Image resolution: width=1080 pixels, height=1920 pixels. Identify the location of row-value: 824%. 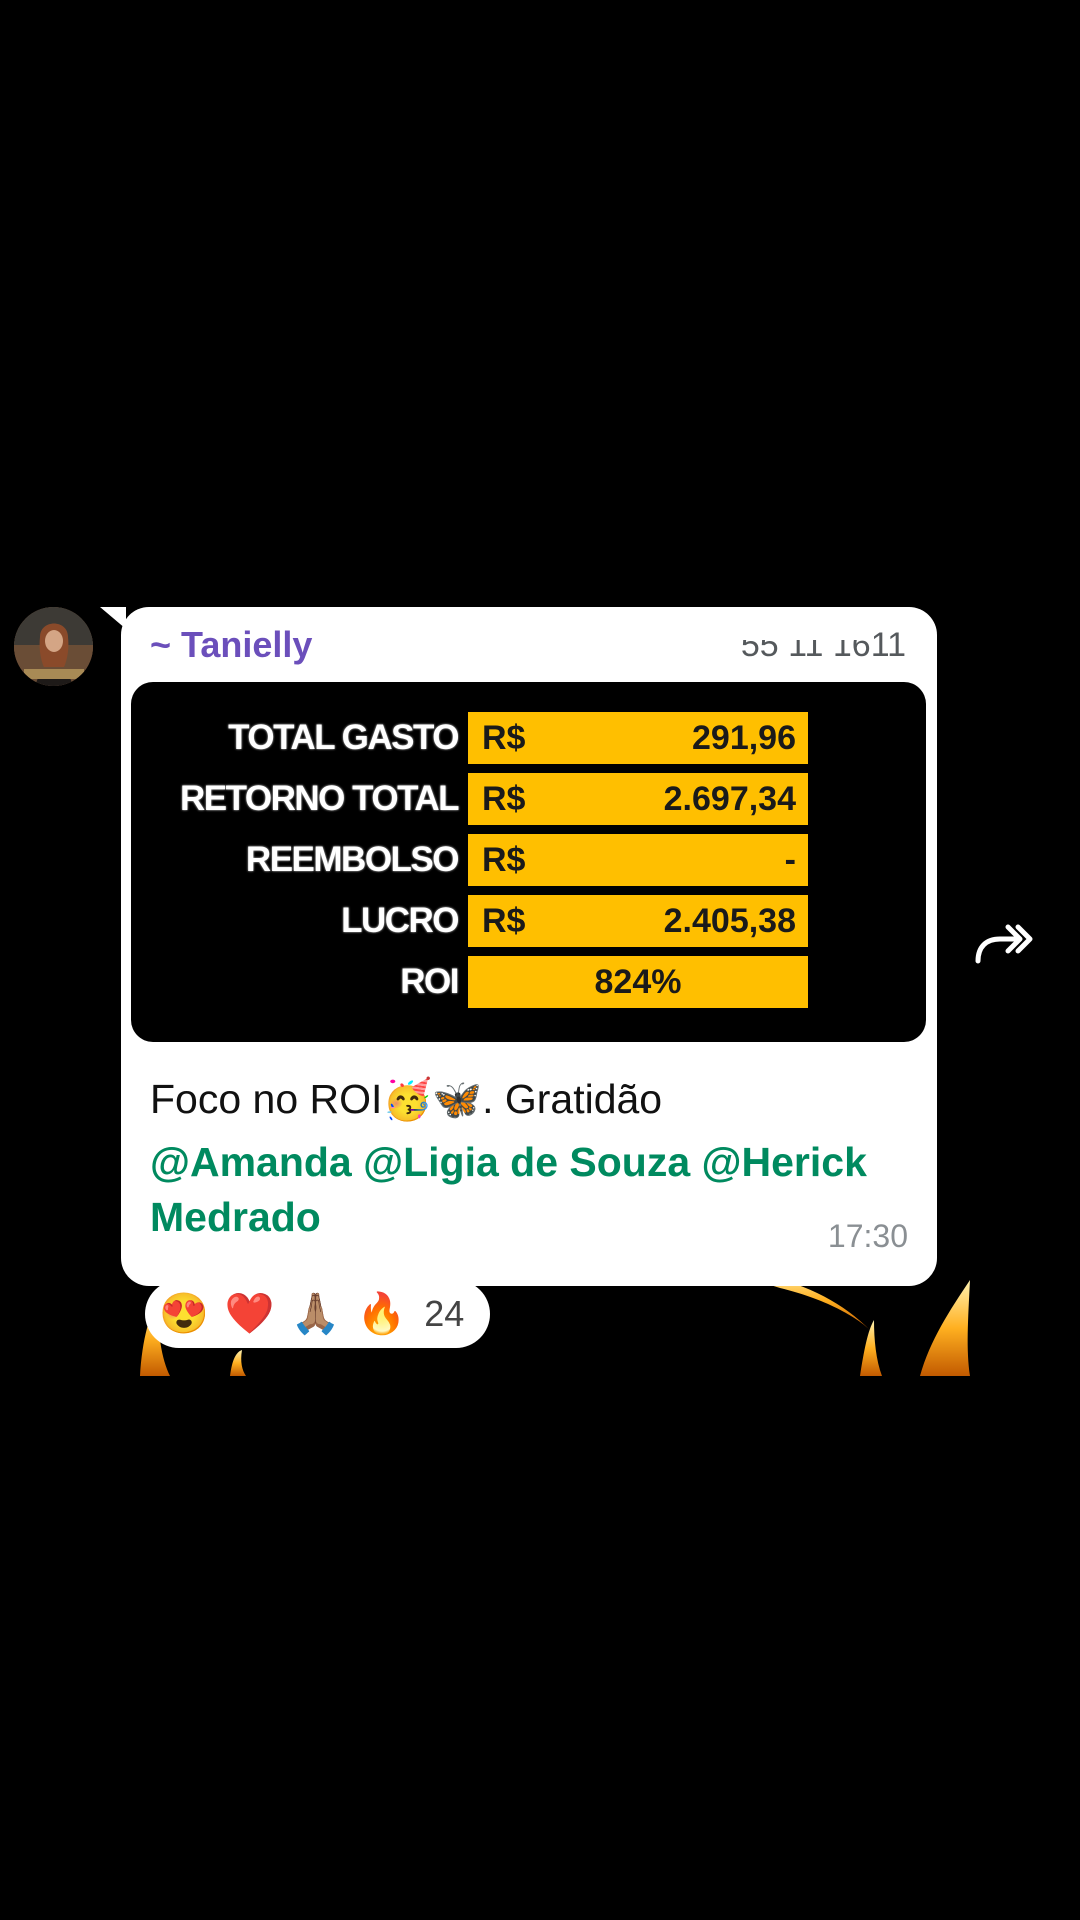
(638, 982).